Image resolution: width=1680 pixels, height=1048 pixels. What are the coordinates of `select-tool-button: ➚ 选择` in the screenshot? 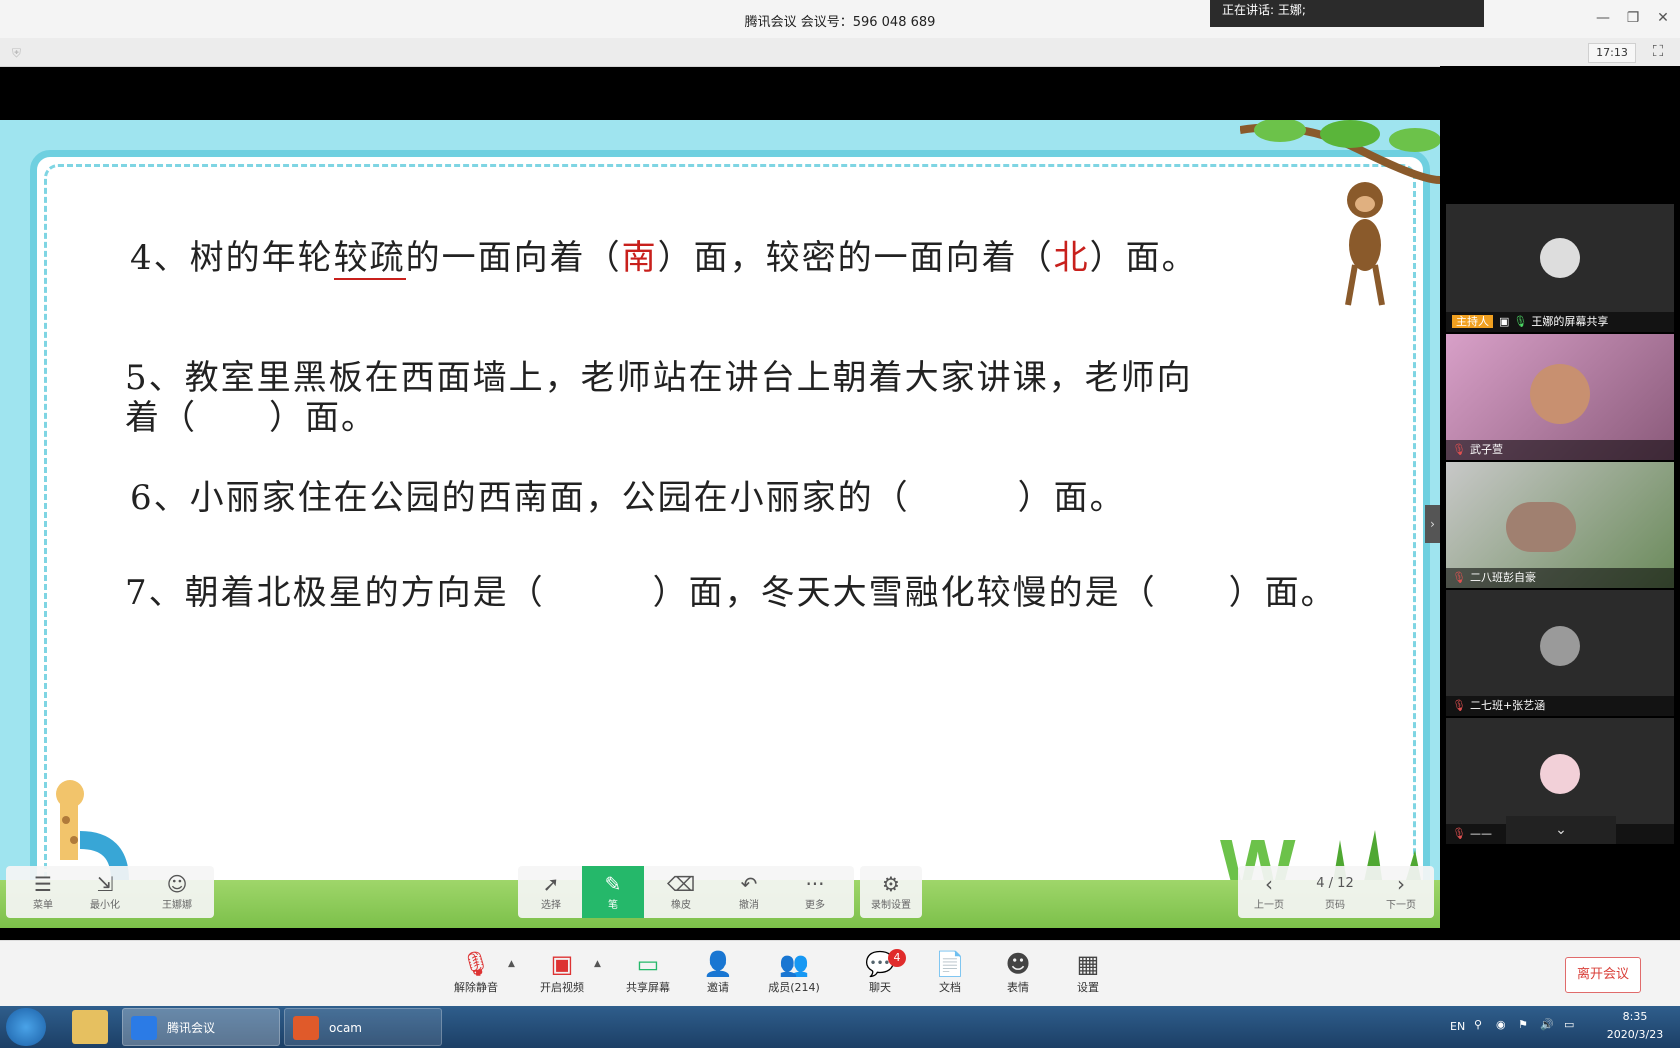 It's located at (551, 892).